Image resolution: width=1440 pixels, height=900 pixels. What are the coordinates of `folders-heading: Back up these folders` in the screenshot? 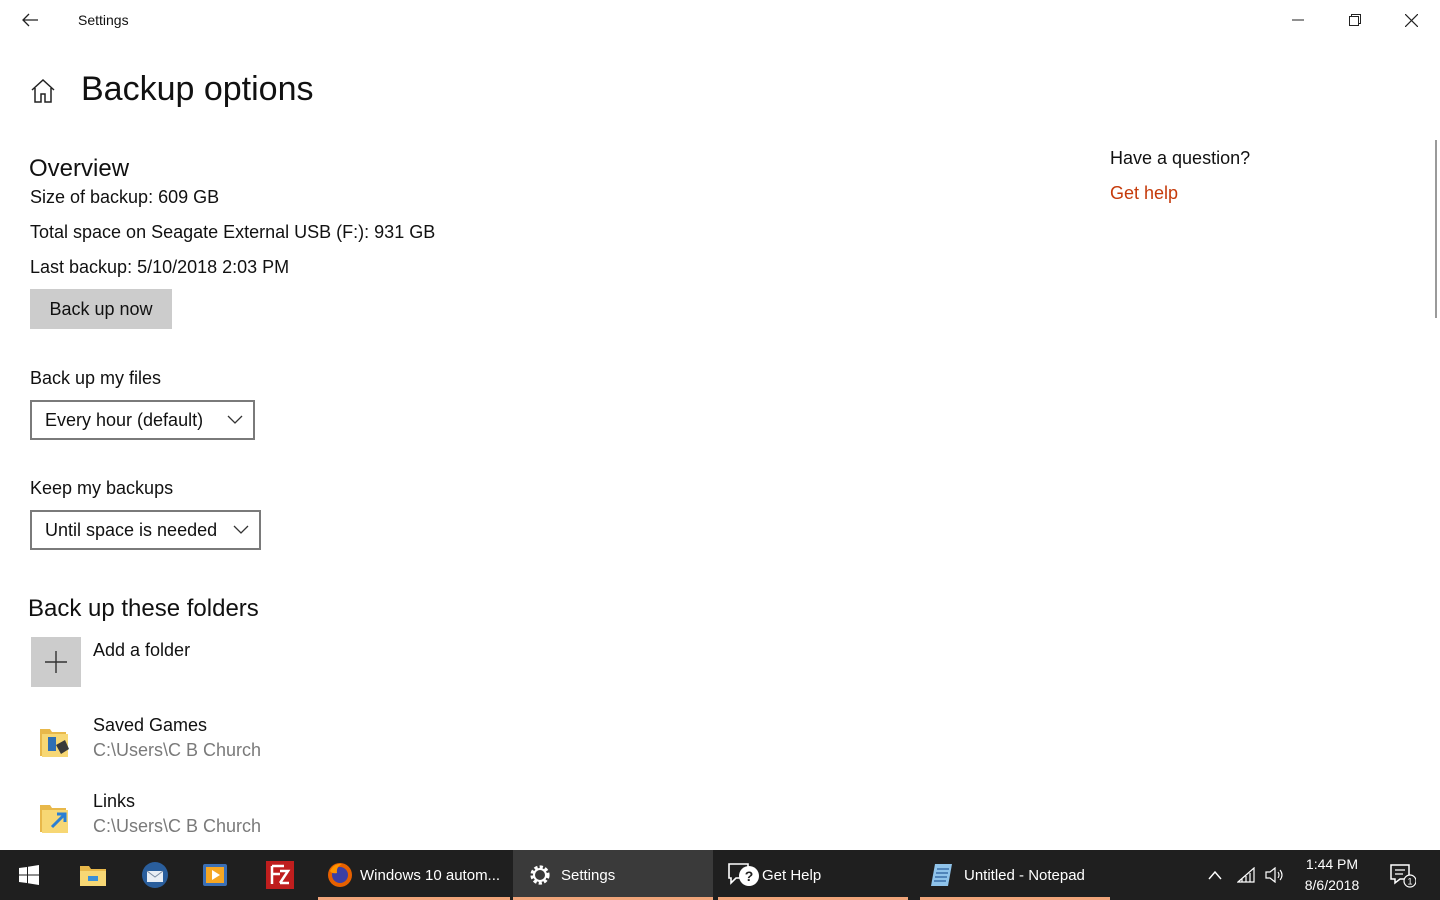 It's located at (143, 608).